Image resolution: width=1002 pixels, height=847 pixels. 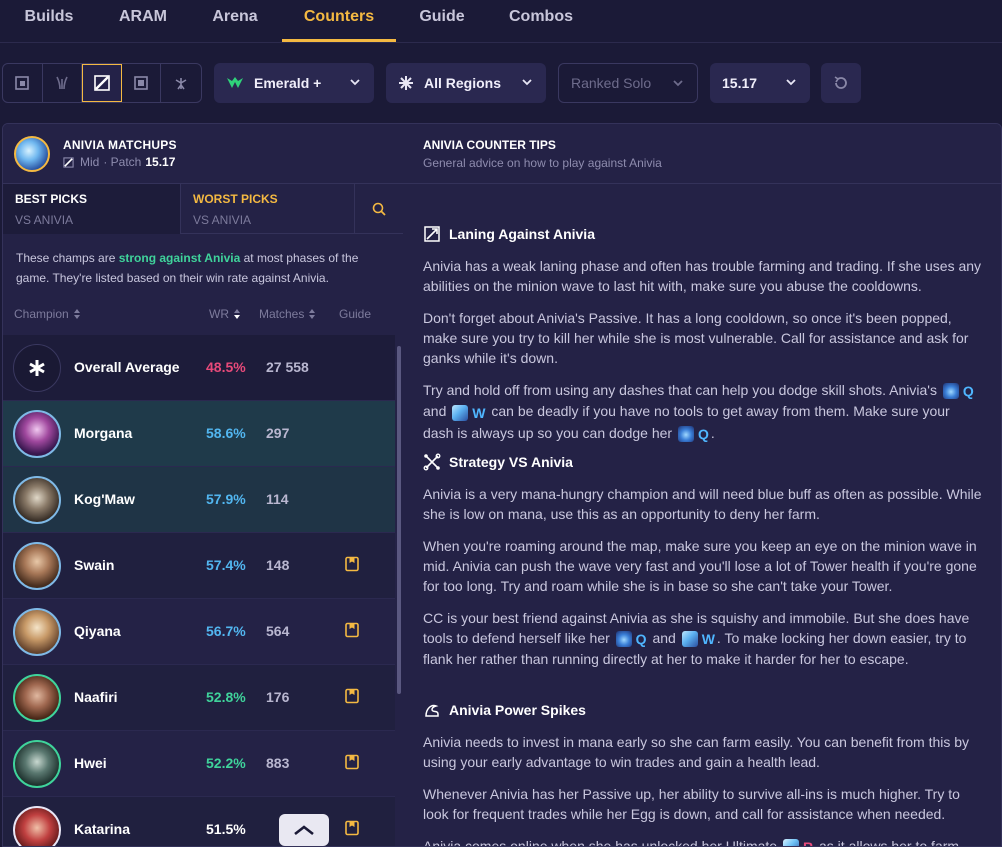 I want to click on list-scrollbar, so click(x=399, y=520).